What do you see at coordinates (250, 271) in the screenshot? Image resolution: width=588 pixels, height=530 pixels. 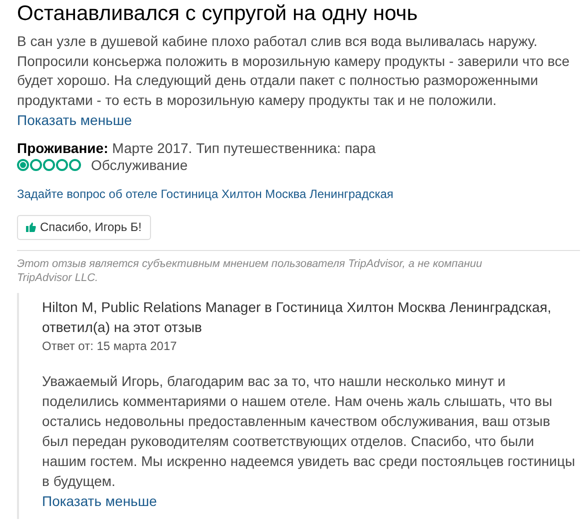 I see `disclaimer-text: Этот отзыв является субъективным мнением пользователя TripAdvisor, а не компании TripAdvisor LLC.` at bounding box center [250, 271].